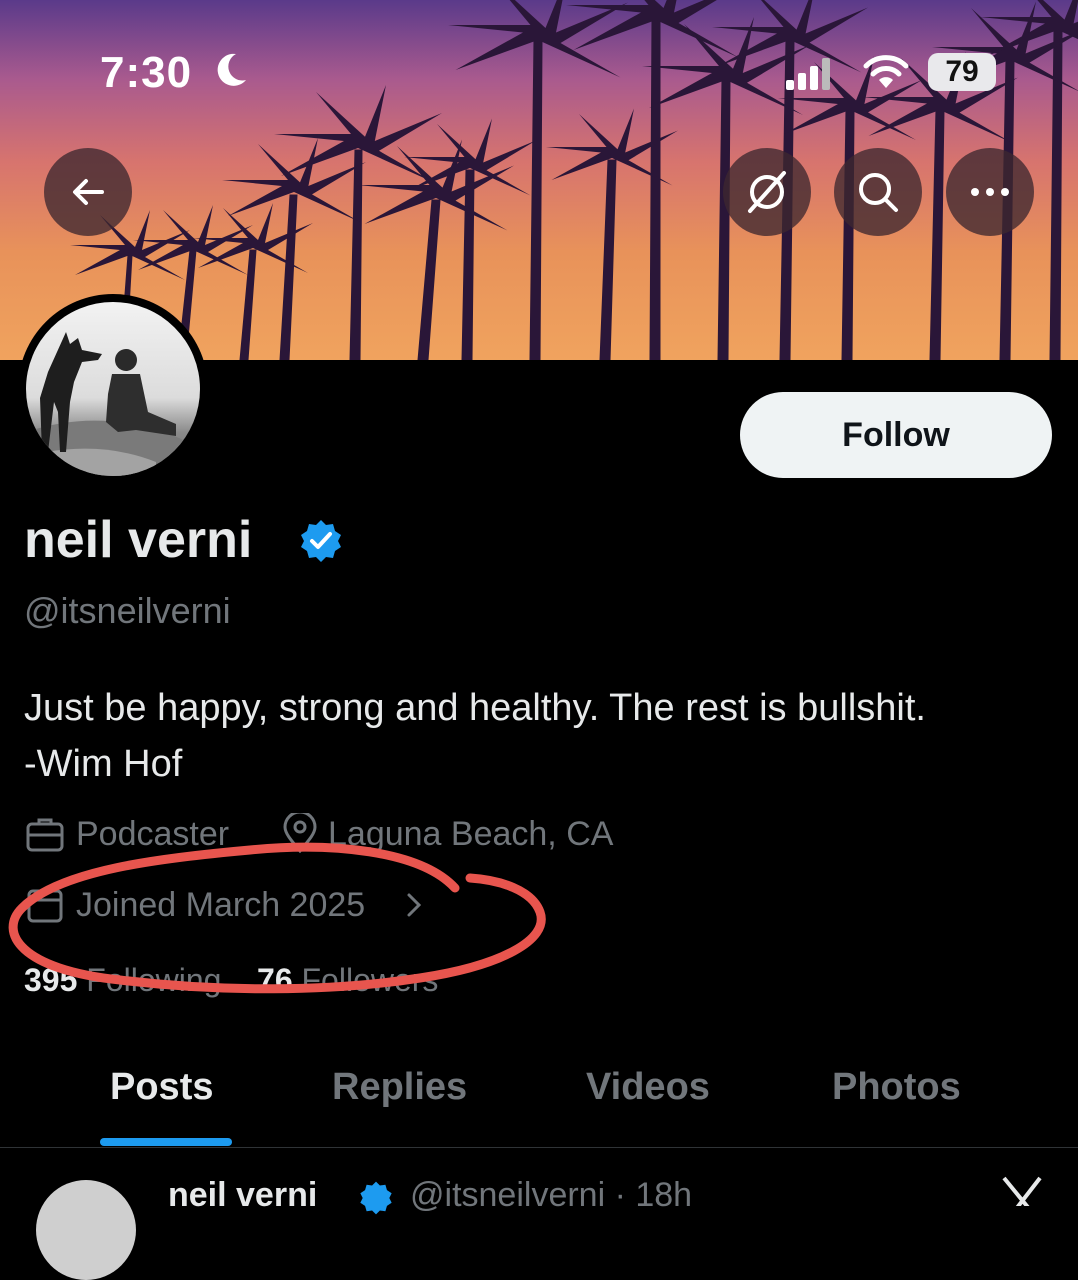 This screenshot has height=1280, width=1078. I want to click on search-button, so click(878, 192).